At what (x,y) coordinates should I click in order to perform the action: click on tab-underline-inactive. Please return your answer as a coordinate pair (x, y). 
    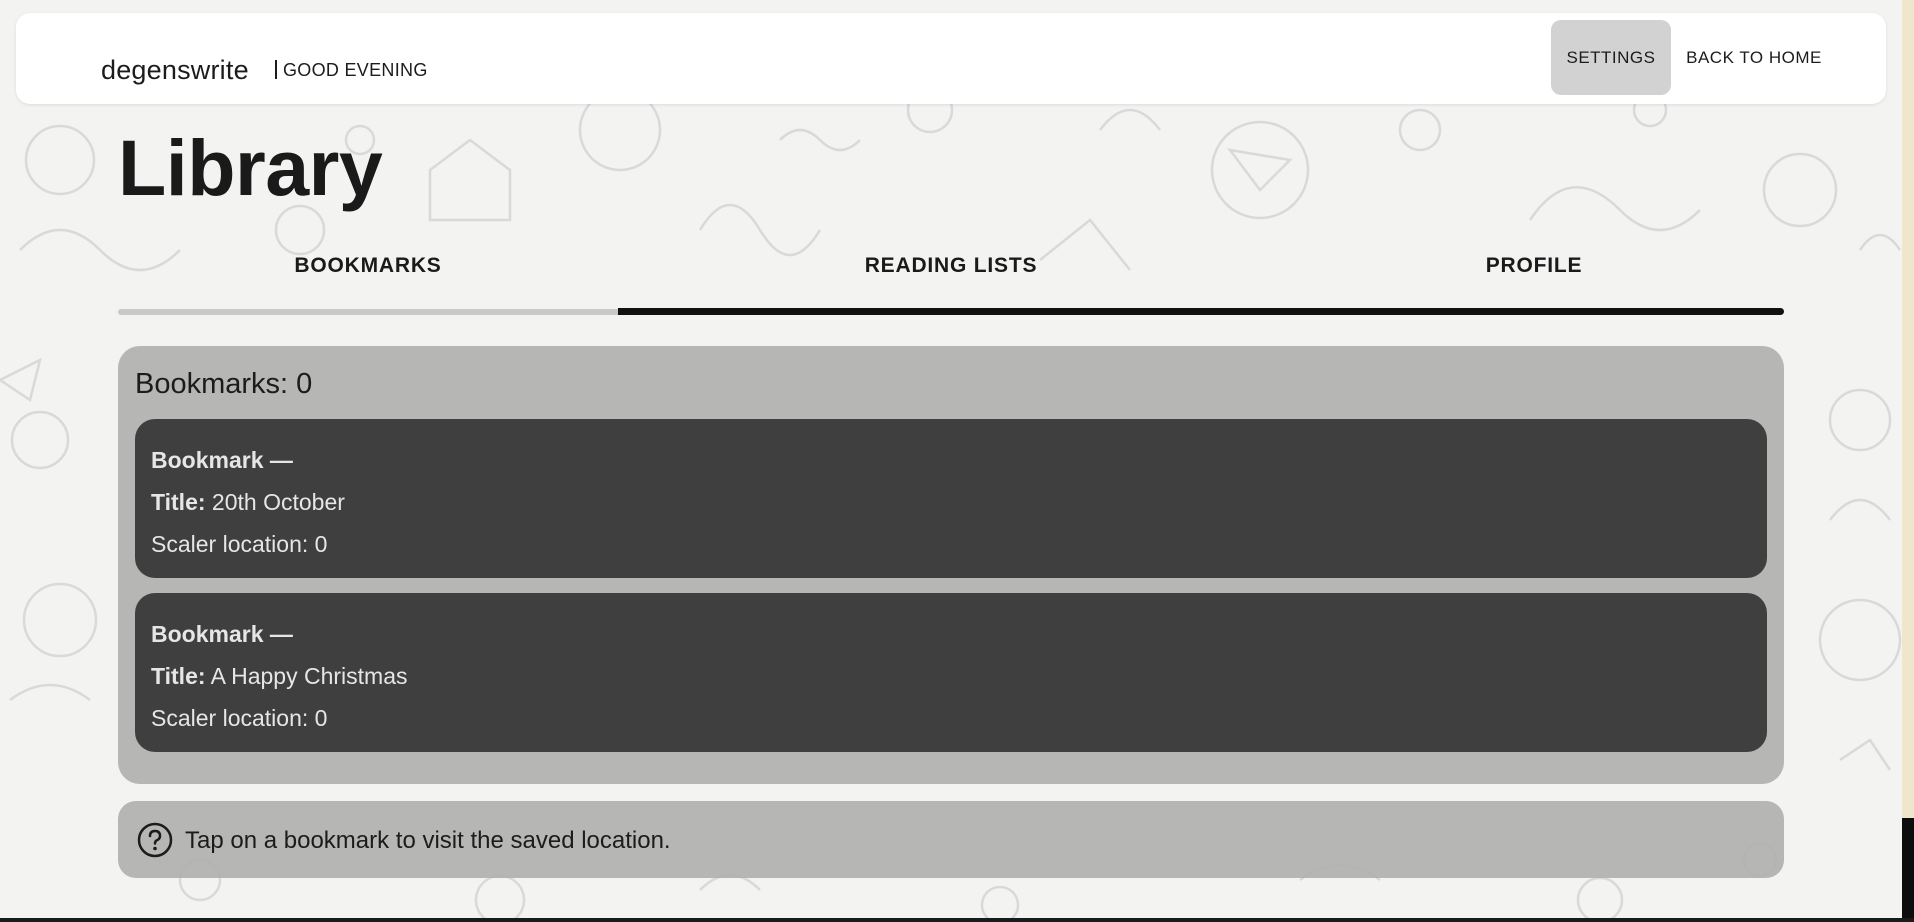
    Looking at the image, I should click on (368, 312).